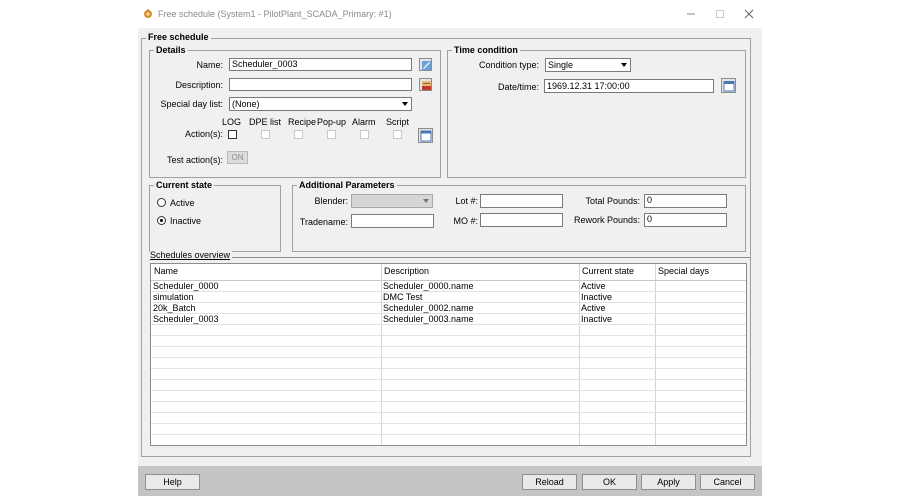  What do you see at coordinates (700, 272) in the screenshot?
I see `column-header-special-days: Special days` at bounding box center [700, 272].